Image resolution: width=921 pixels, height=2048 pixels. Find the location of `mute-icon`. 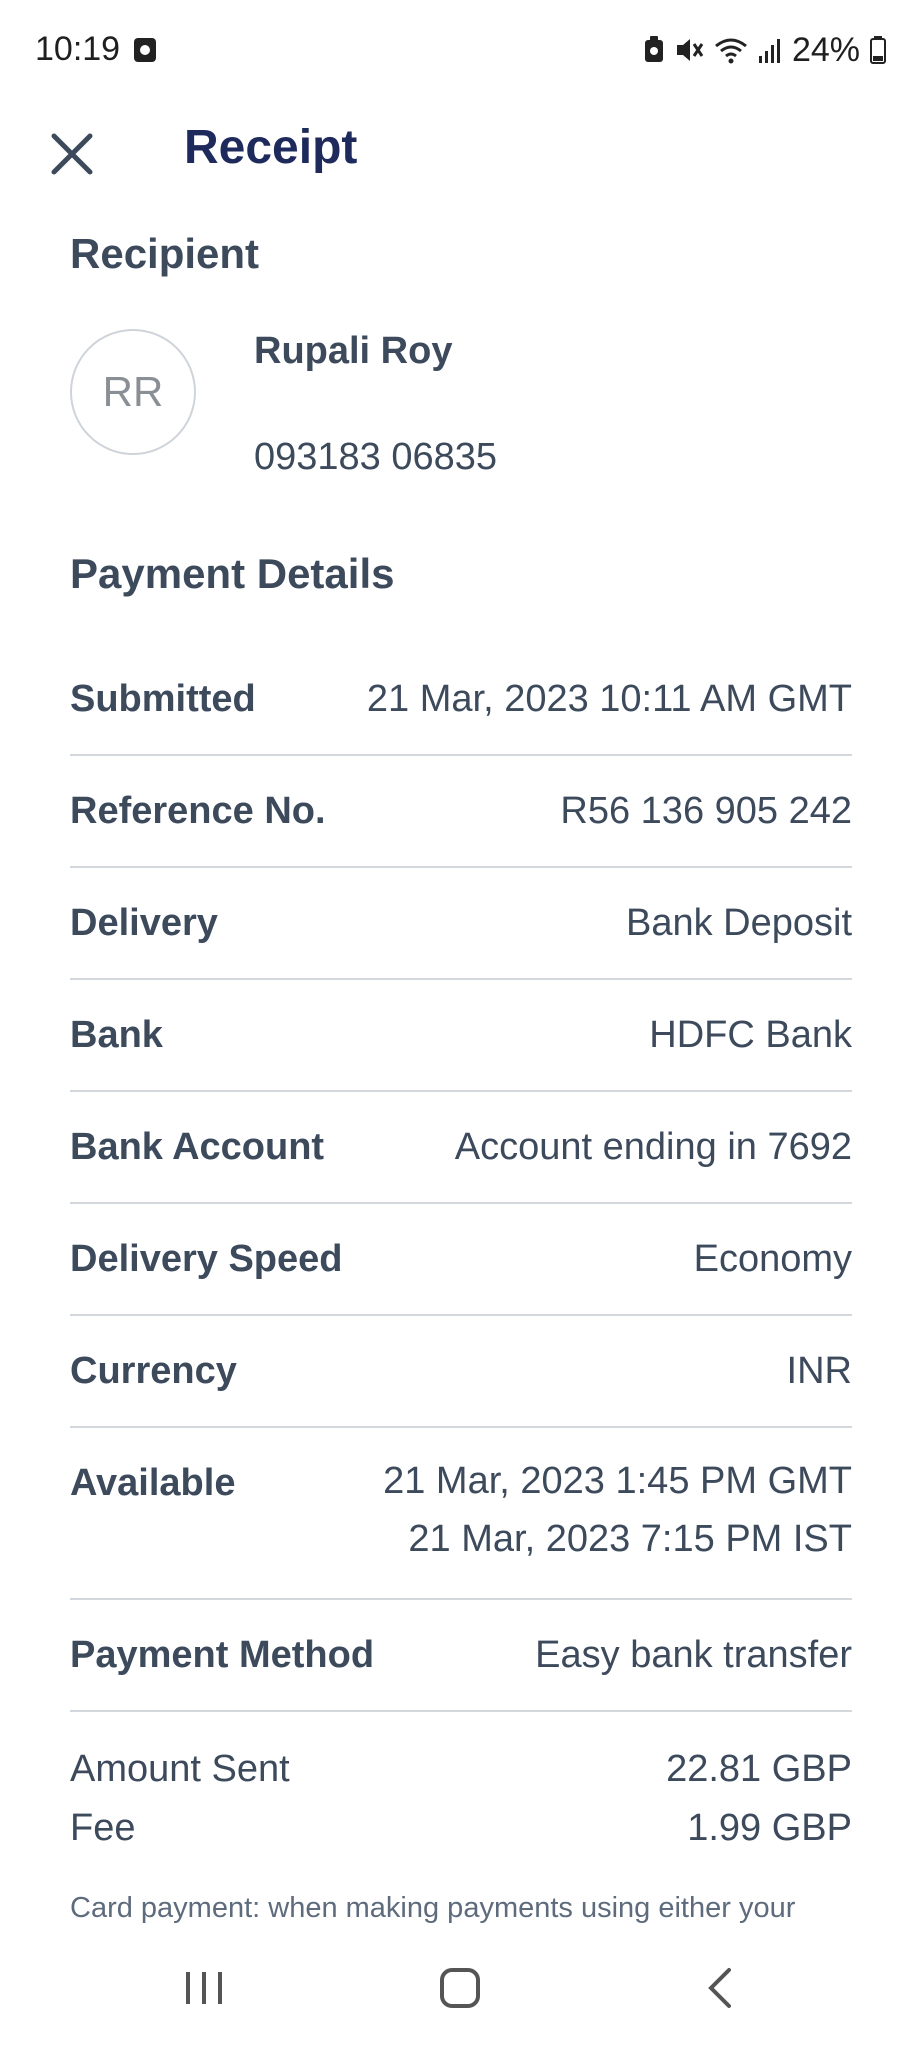

mute-icon is located at coordinates (689, 50).